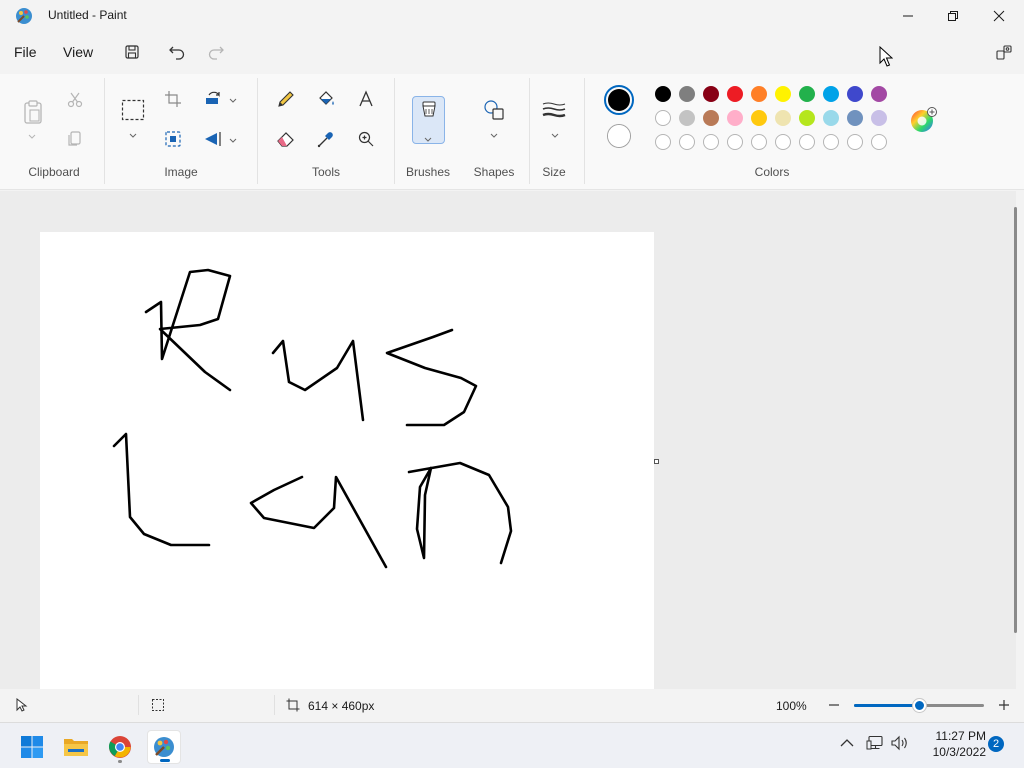 Image resolution: width=1024 pixels, height=768 pixels. I want to click on magnifier-icon, so click(366, 139).